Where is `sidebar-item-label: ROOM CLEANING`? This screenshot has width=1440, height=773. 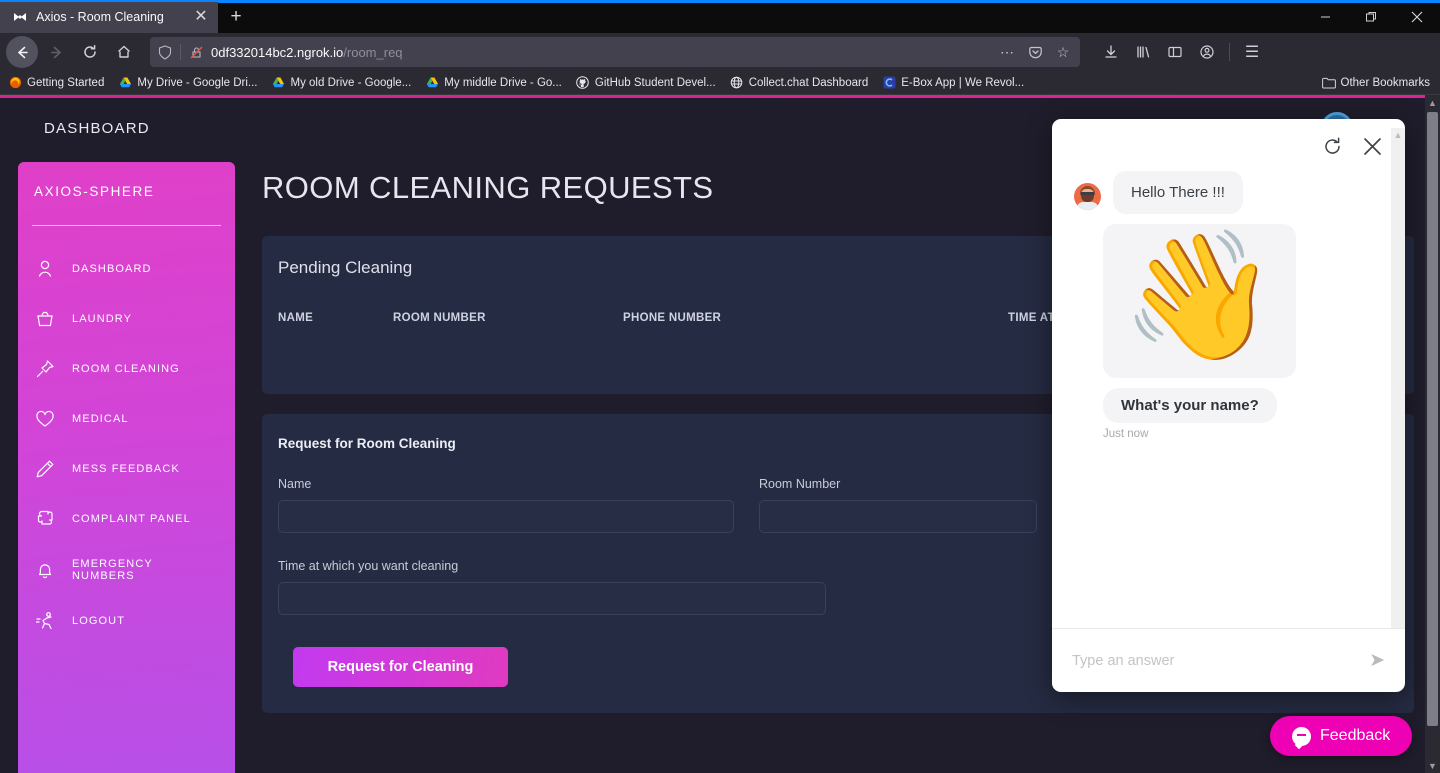
sidebar-item-label: ROOM CLEANING is located at coordinates (126, 369).